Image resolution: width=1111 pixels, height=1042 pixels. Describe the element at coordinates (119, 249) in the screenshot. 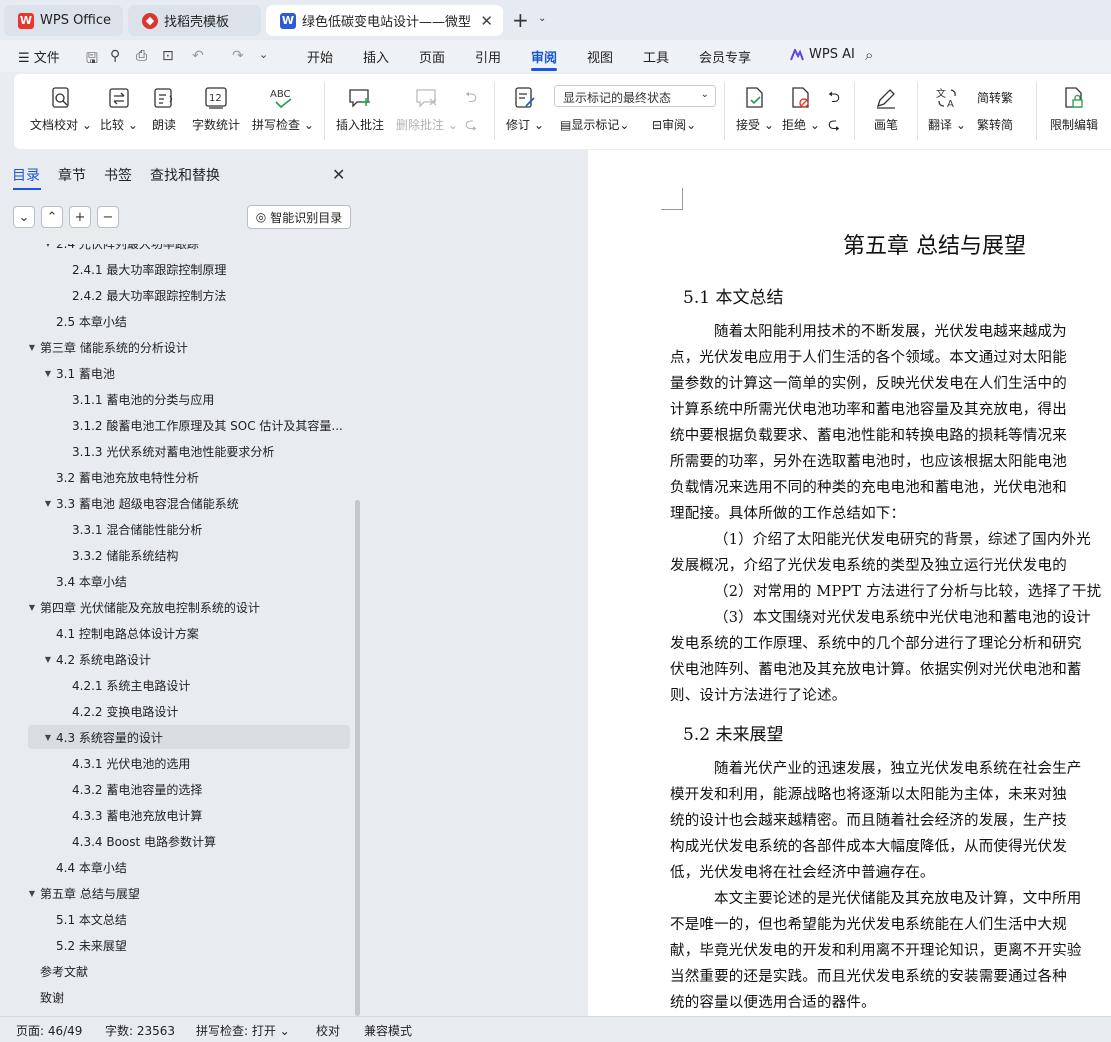

I see `toc-item: ▼2.4 光伏阵列最大功率跟踪` at that location.